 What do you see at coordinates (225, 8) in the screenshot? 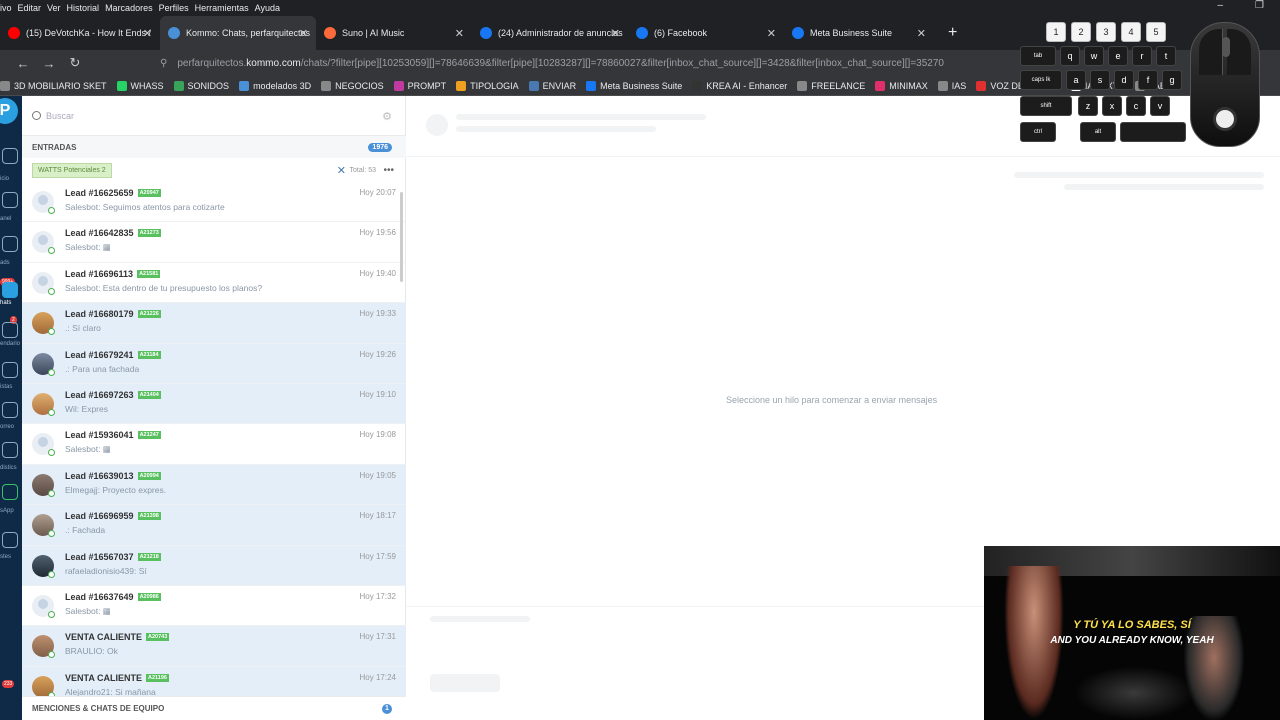
I see `menu-item-herramientas: Herramientas` at bounding box center [225, 8].